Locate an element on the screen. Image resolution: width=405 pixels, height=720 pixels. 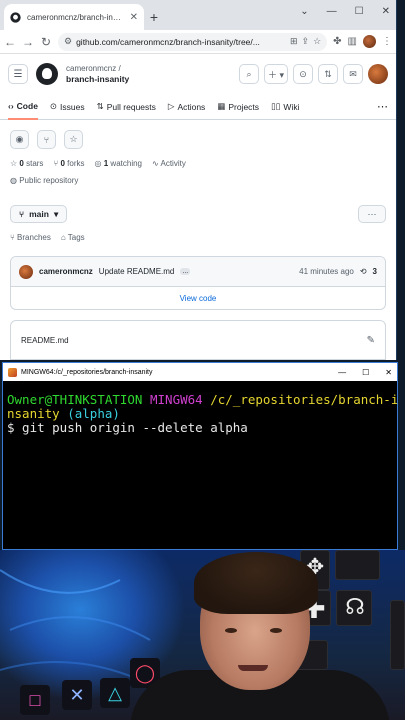
commit-author: cameronmcnz is located at coordinates (66, 271).